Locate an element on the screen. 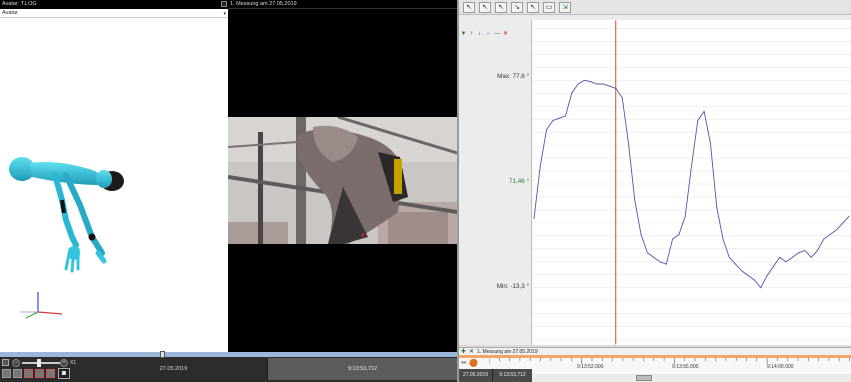 This screenshot has width=851, height=382. avatar-3d-figure is located at coordinates (70, 212).